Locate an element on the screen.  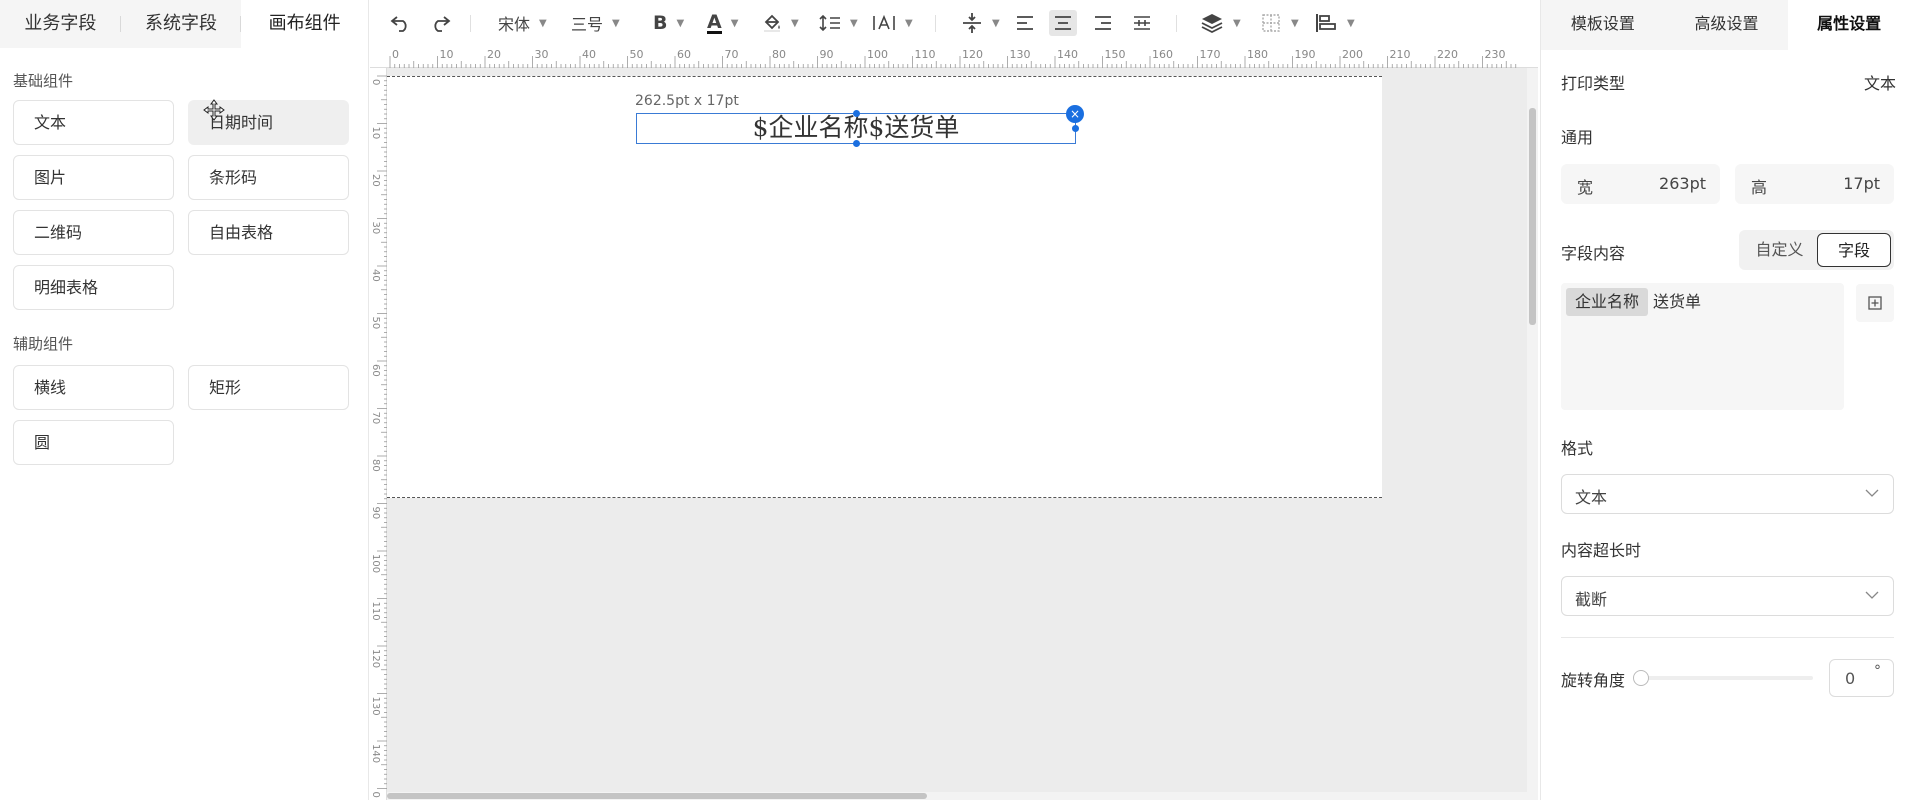
ruler-tick-label: 110 is located at coordinates (375, 611).